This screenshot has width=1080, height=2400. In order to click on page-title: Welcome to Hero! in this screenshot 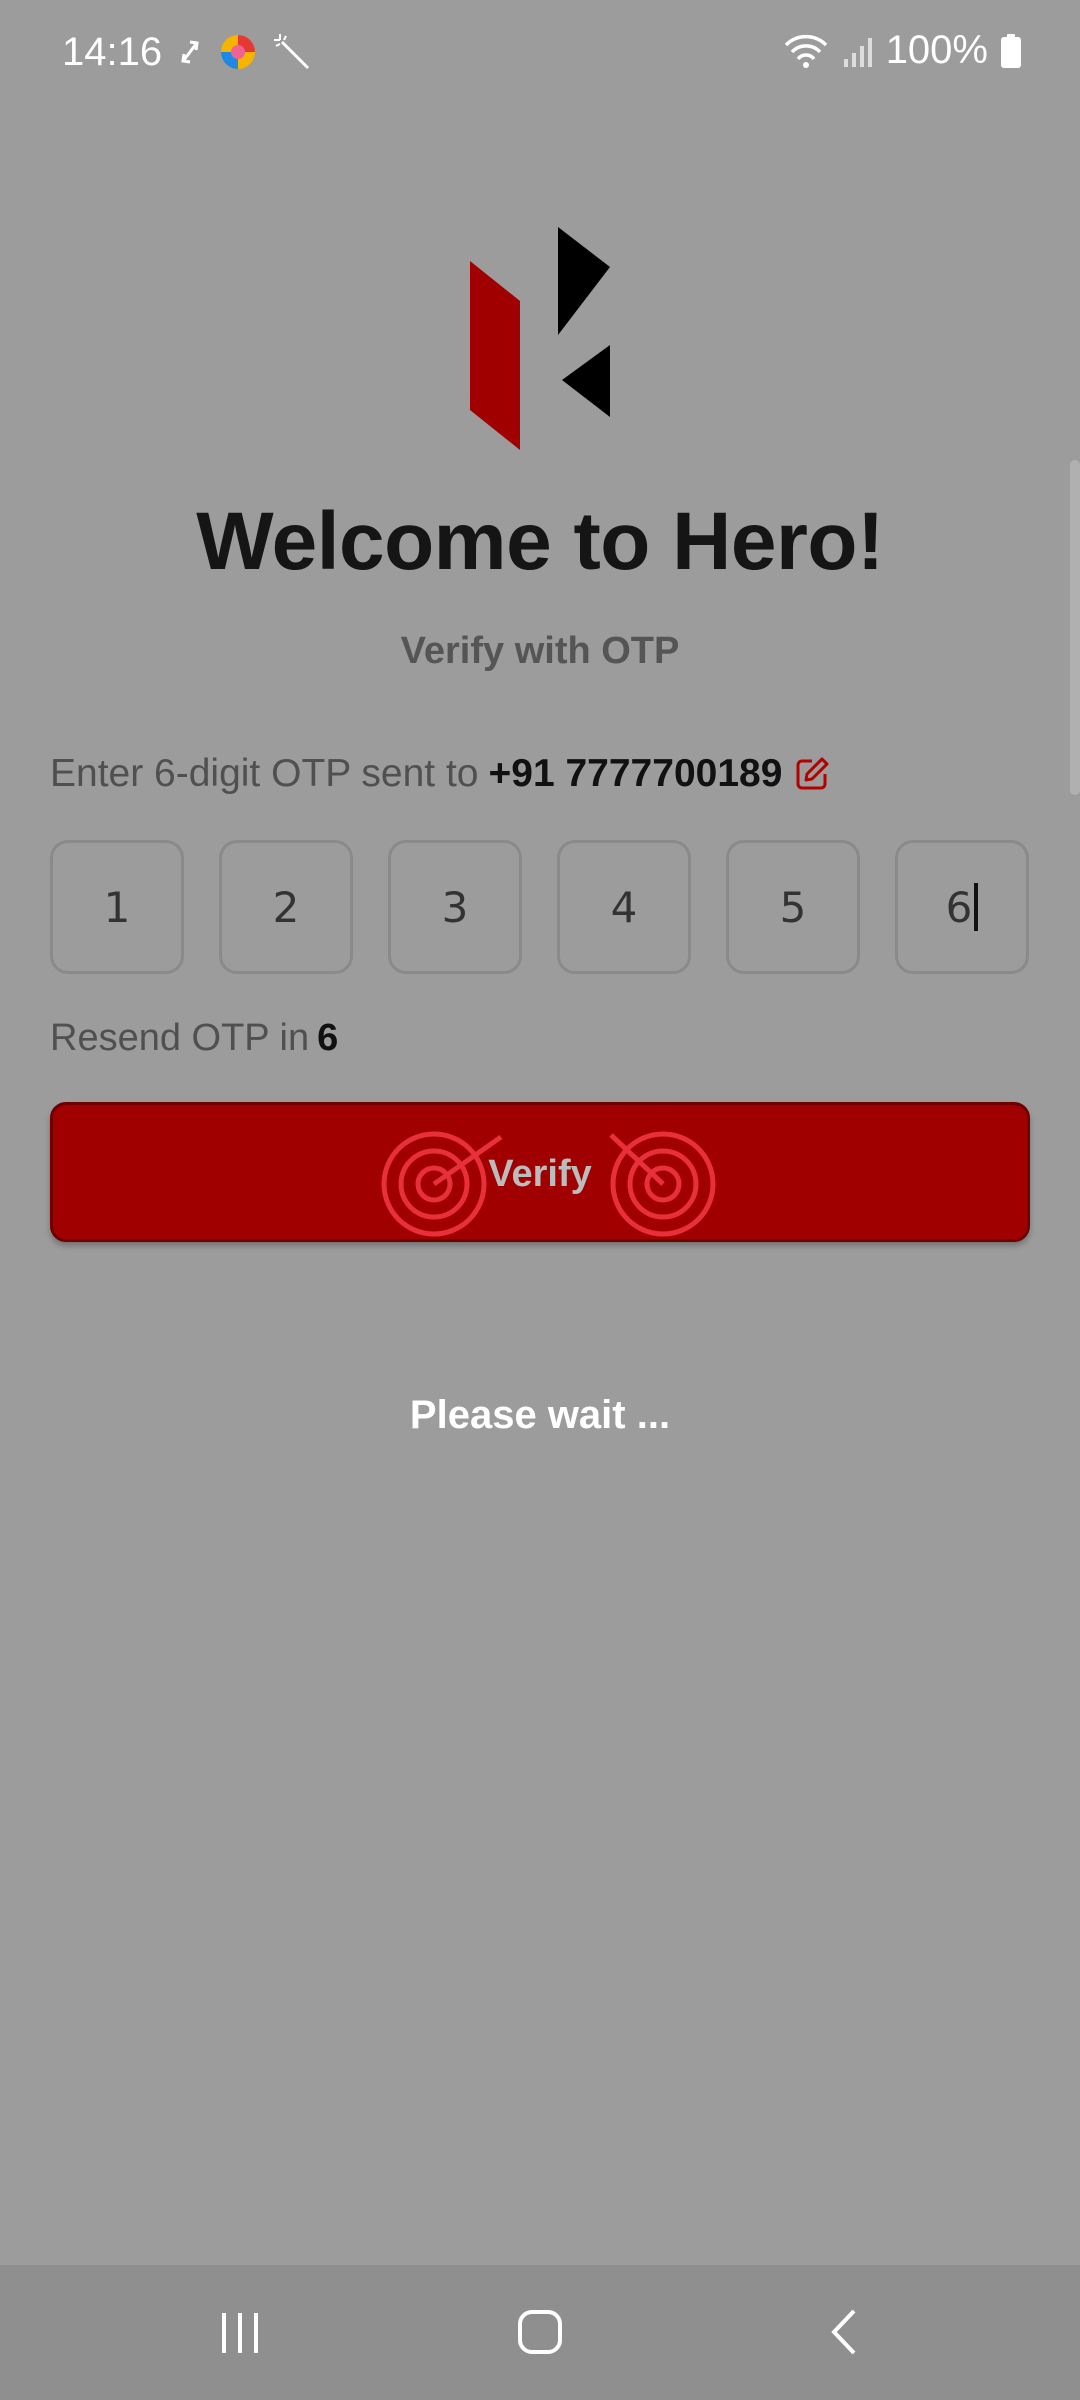, I will do `click(540, 541)`.